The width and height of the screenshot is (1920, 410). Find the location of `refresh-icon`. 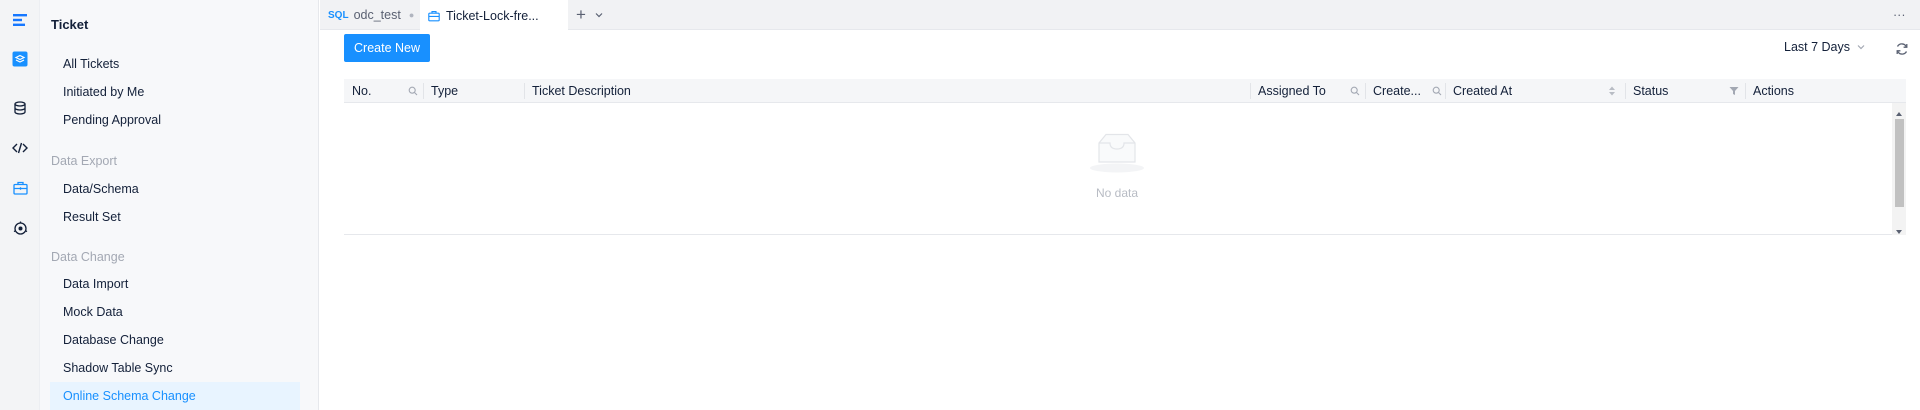

refresh-icon is located at coordinates (1902, 50).